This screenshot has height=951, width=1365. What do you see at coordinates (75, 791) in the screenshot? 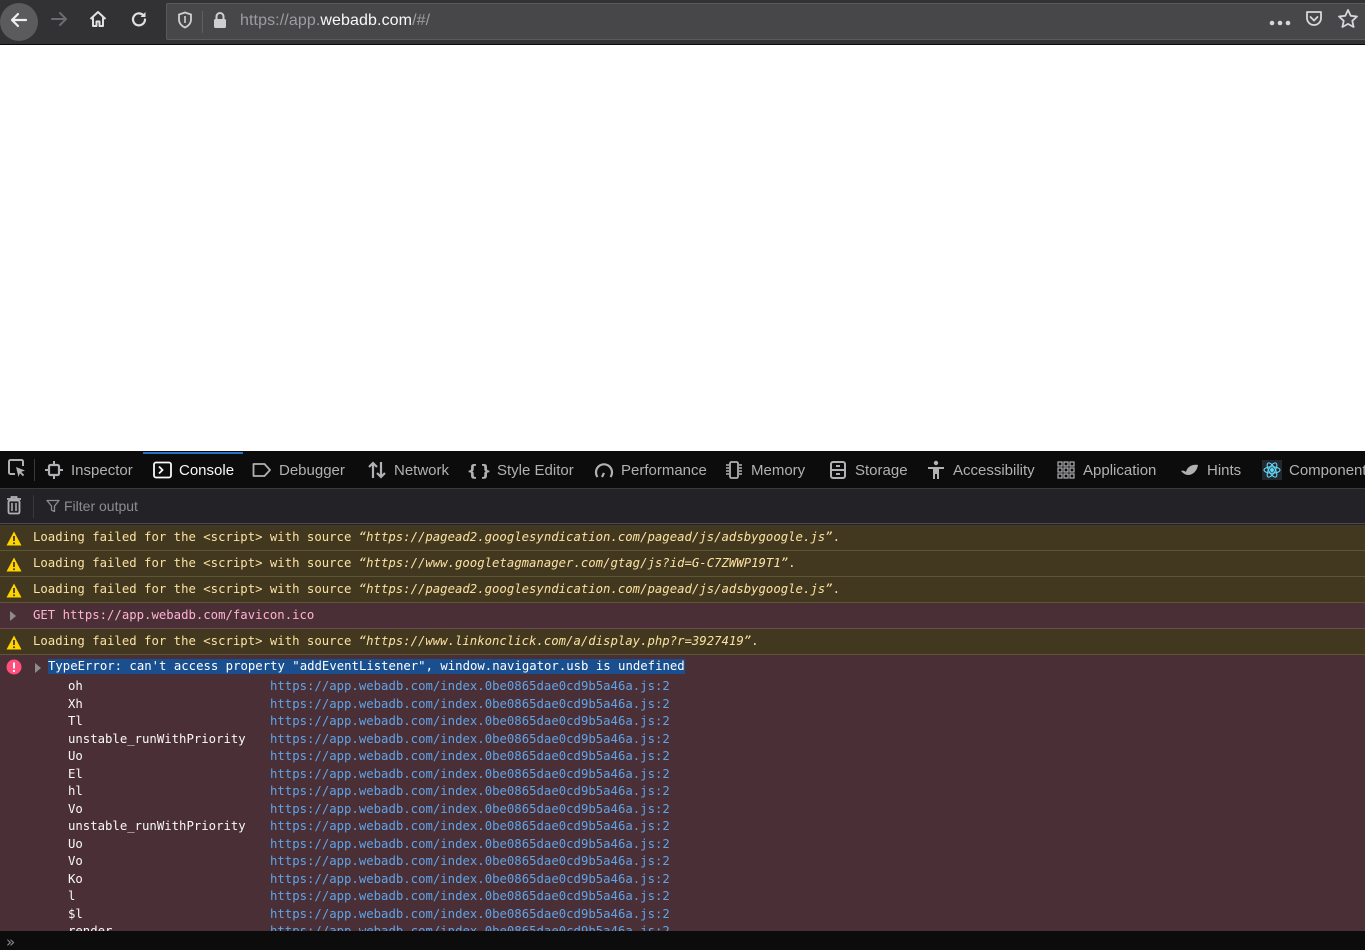
I see `frame-function-name: hl` at bounding box center [75, 791].